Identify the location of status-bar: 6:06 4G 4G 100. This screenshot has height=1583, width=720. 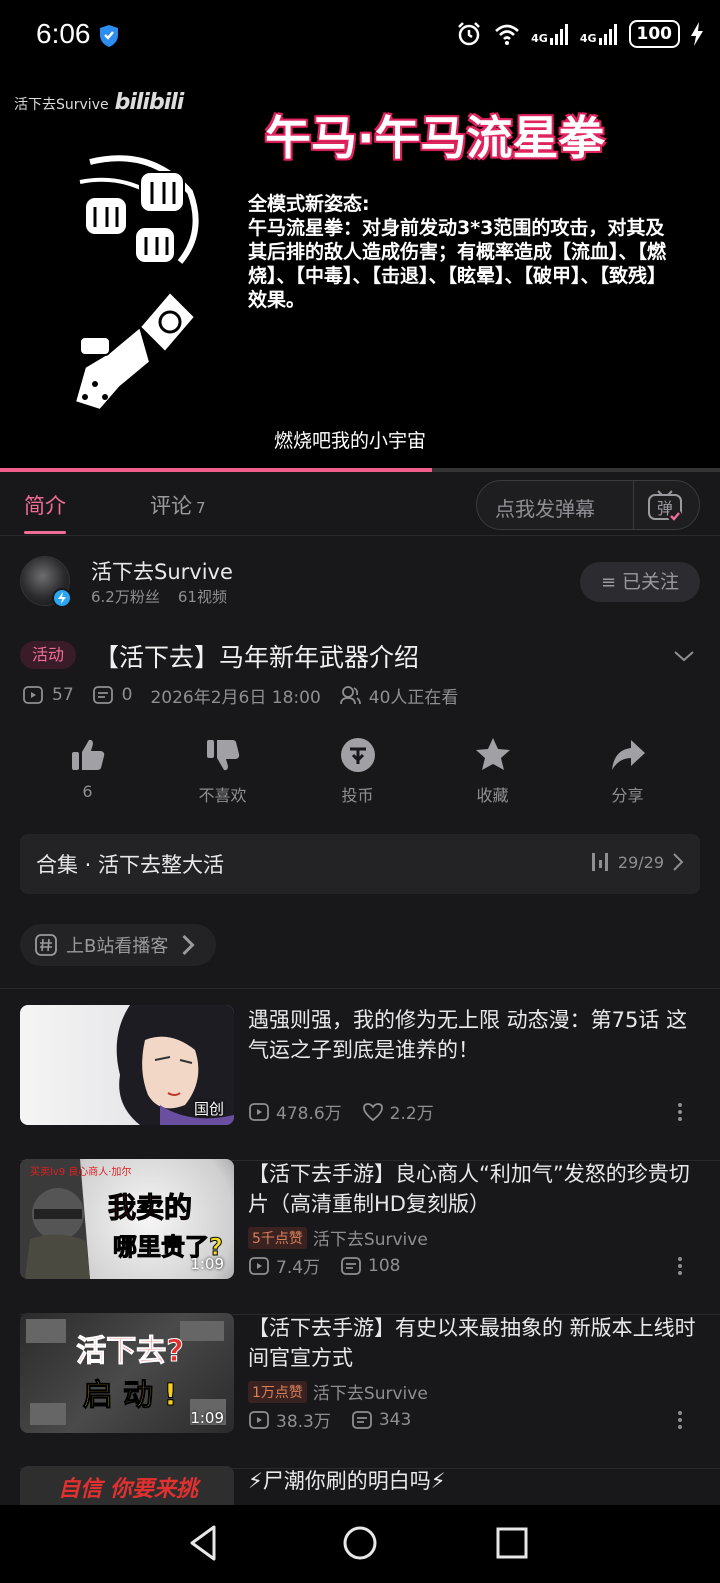
(360, 36).